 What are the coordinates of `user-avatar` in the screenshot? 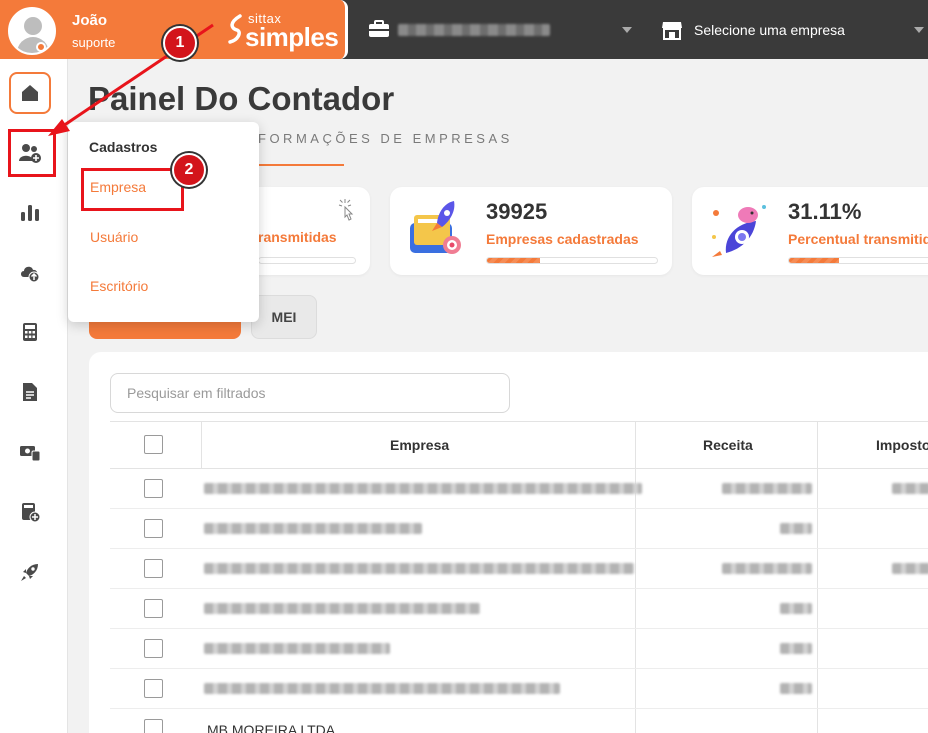 It's located at (32, 31).